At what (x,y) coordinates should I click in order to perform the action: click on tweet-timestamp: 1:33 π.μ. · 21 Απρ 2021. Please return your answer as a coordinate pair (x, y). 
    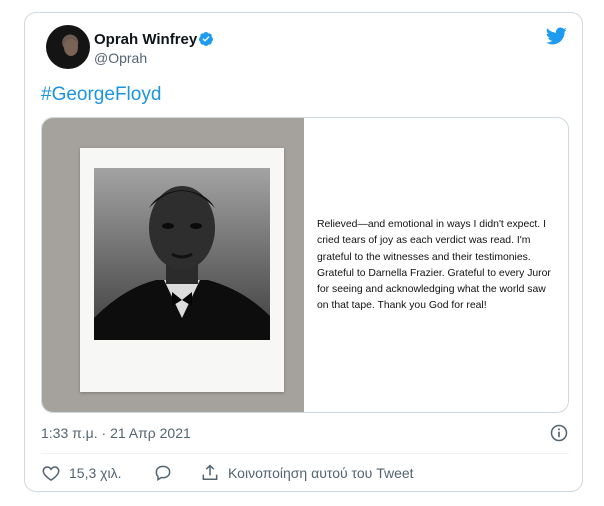
    Looking at the image, I should click on (116, 433).